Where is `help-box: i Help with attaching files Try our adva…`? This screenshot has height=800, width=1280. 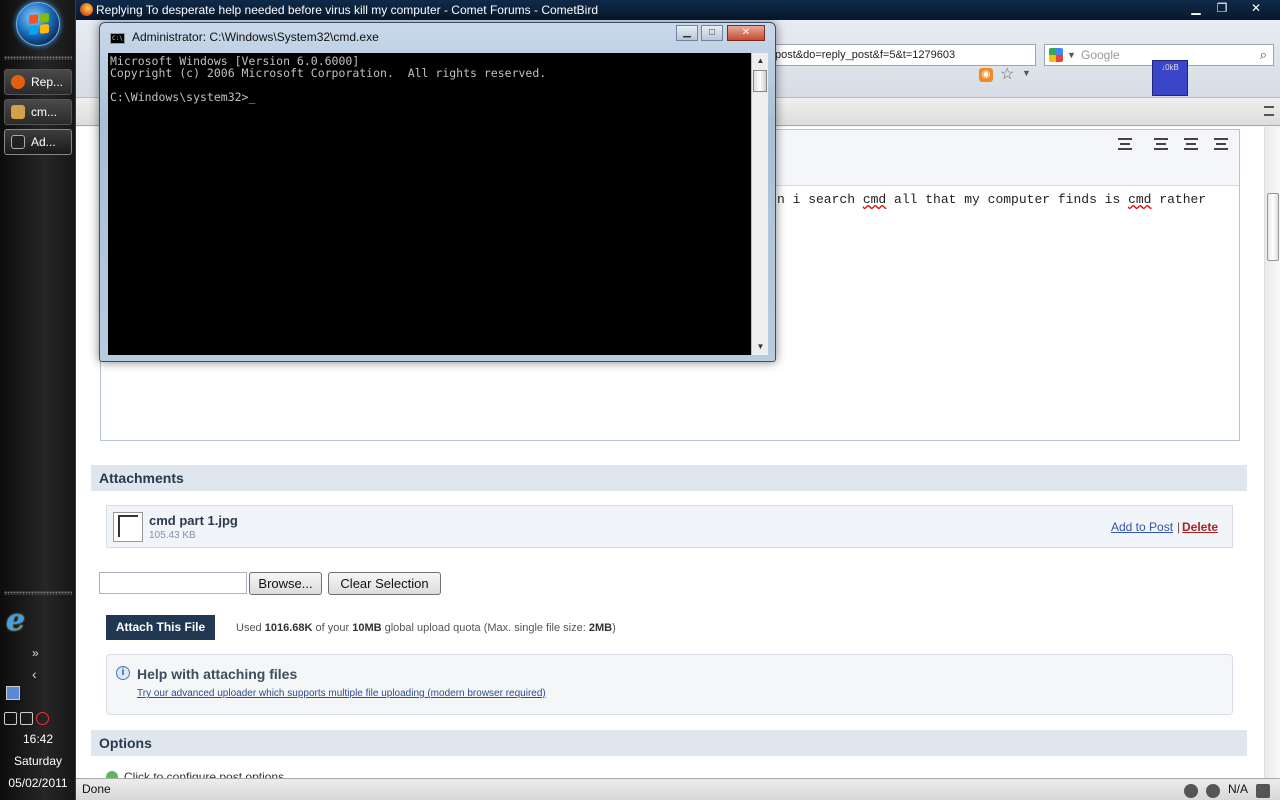 help-box: i Help with attaching files Try our adva… is located at coordinates (669, 684).